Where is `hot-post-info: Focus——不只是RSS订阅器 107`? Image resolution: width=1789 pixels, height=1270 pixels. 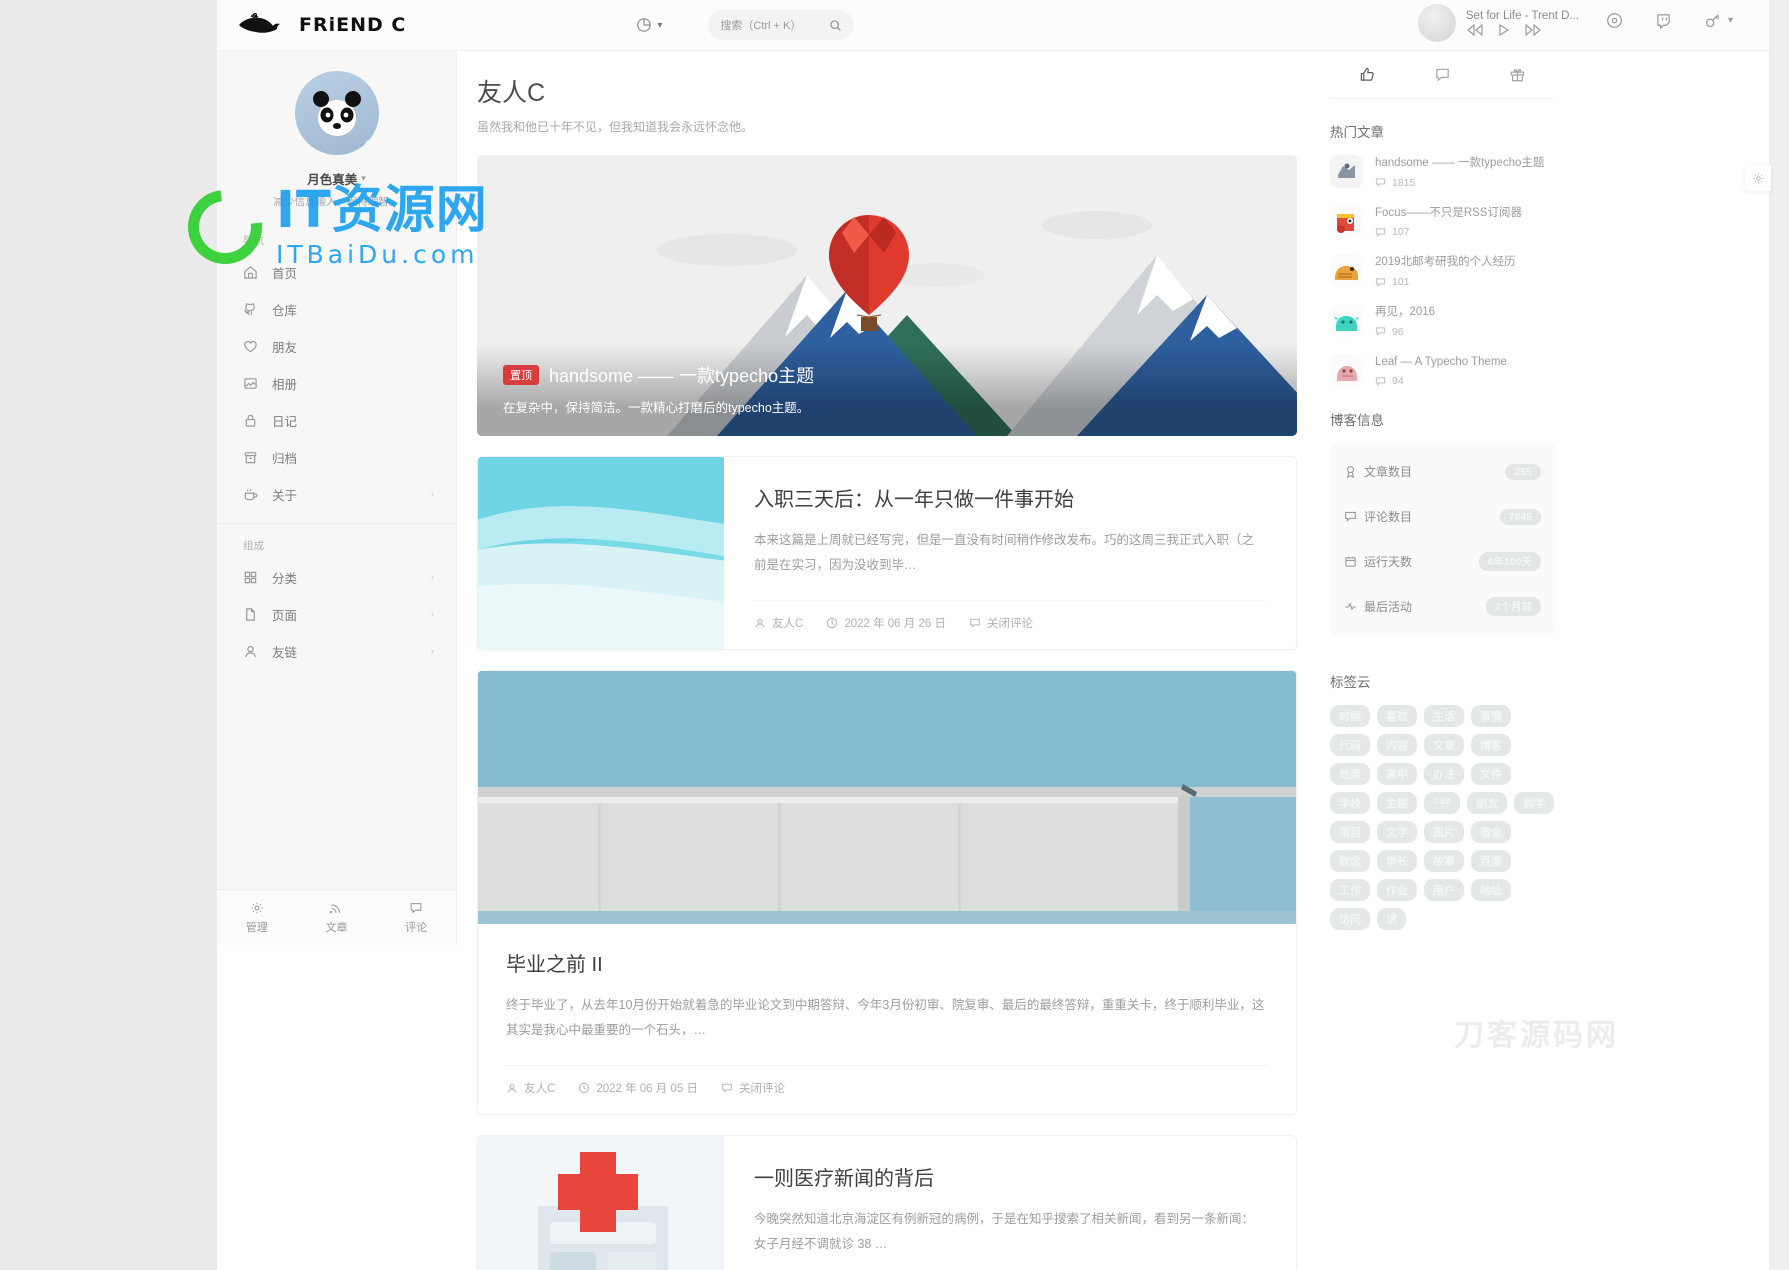 hot-post-info: Focus——不只是RSS订阅器 107 is located at coordinates (1448, 222).